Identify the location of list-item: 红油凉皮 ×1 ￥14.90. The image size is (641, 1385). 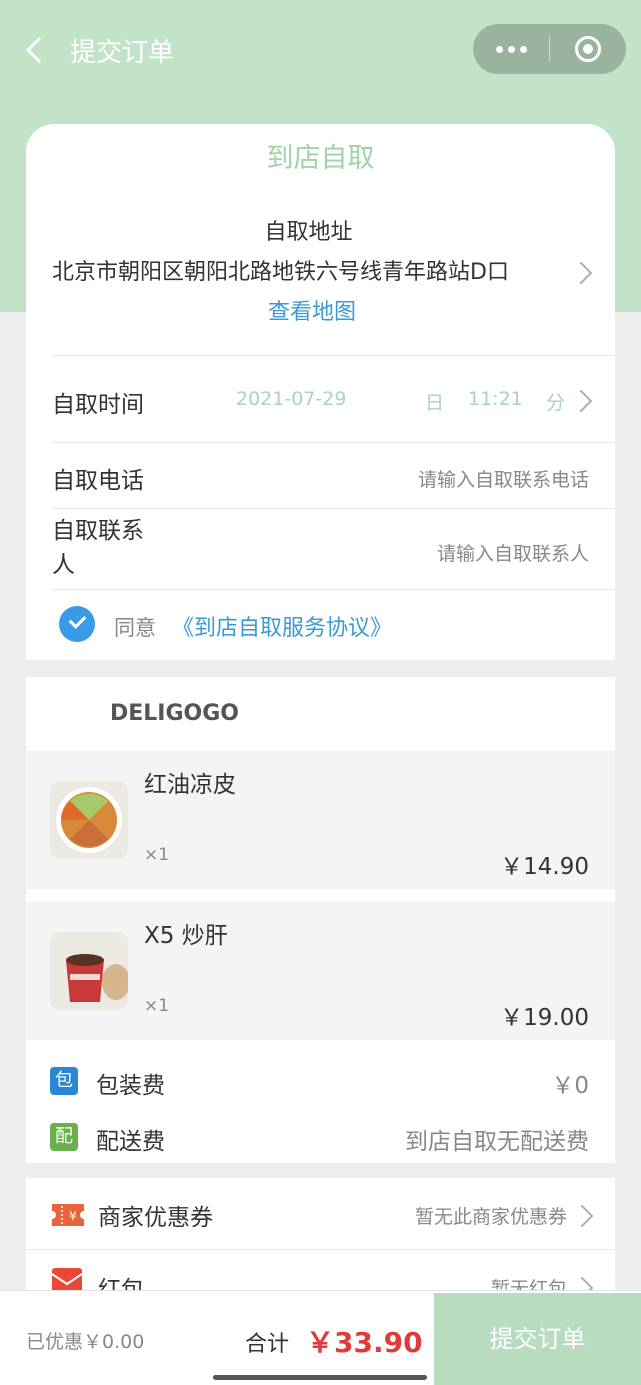
(320, 820).